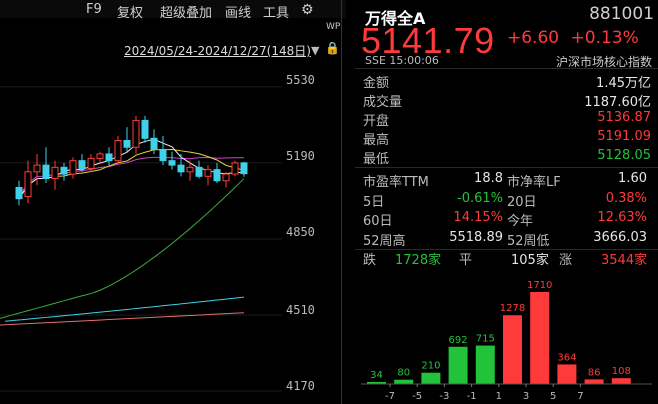 This screenshot has width=658, height=404. I want to click on y-tick-label: 5190, so click(300, 156).